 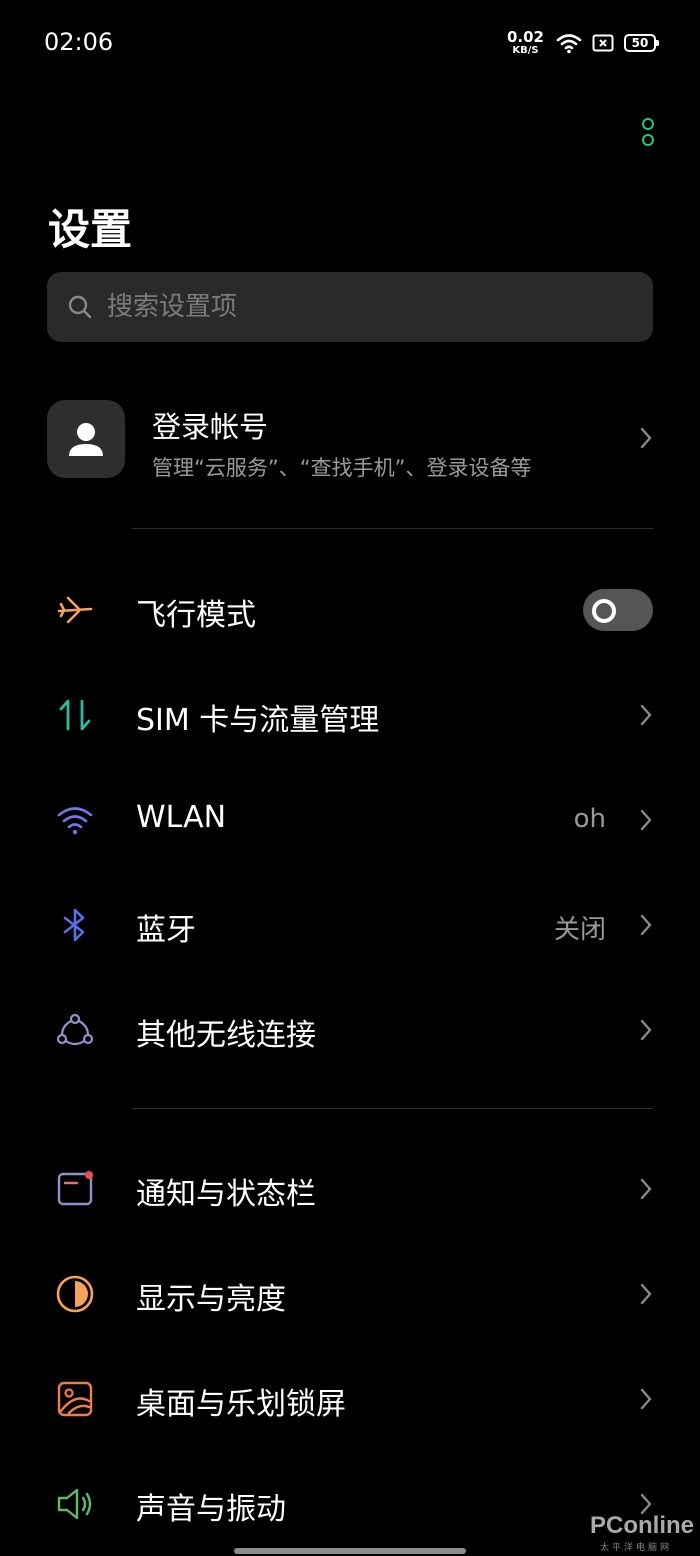 What do you see at coordinates (258, 720) in the screenshot?
I see `setting-label: SIM 卡与流量管理` at bounding box center [258, 720].